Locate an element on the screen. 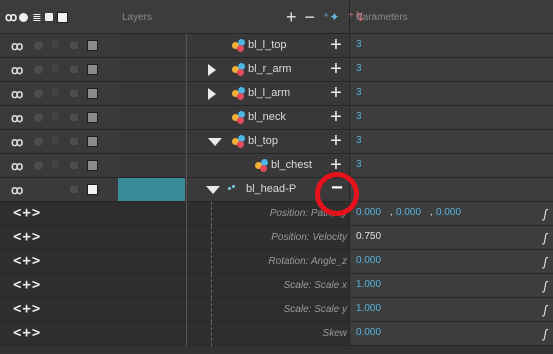  layer-name: bl_head-P is located at coordinates (271, 189).